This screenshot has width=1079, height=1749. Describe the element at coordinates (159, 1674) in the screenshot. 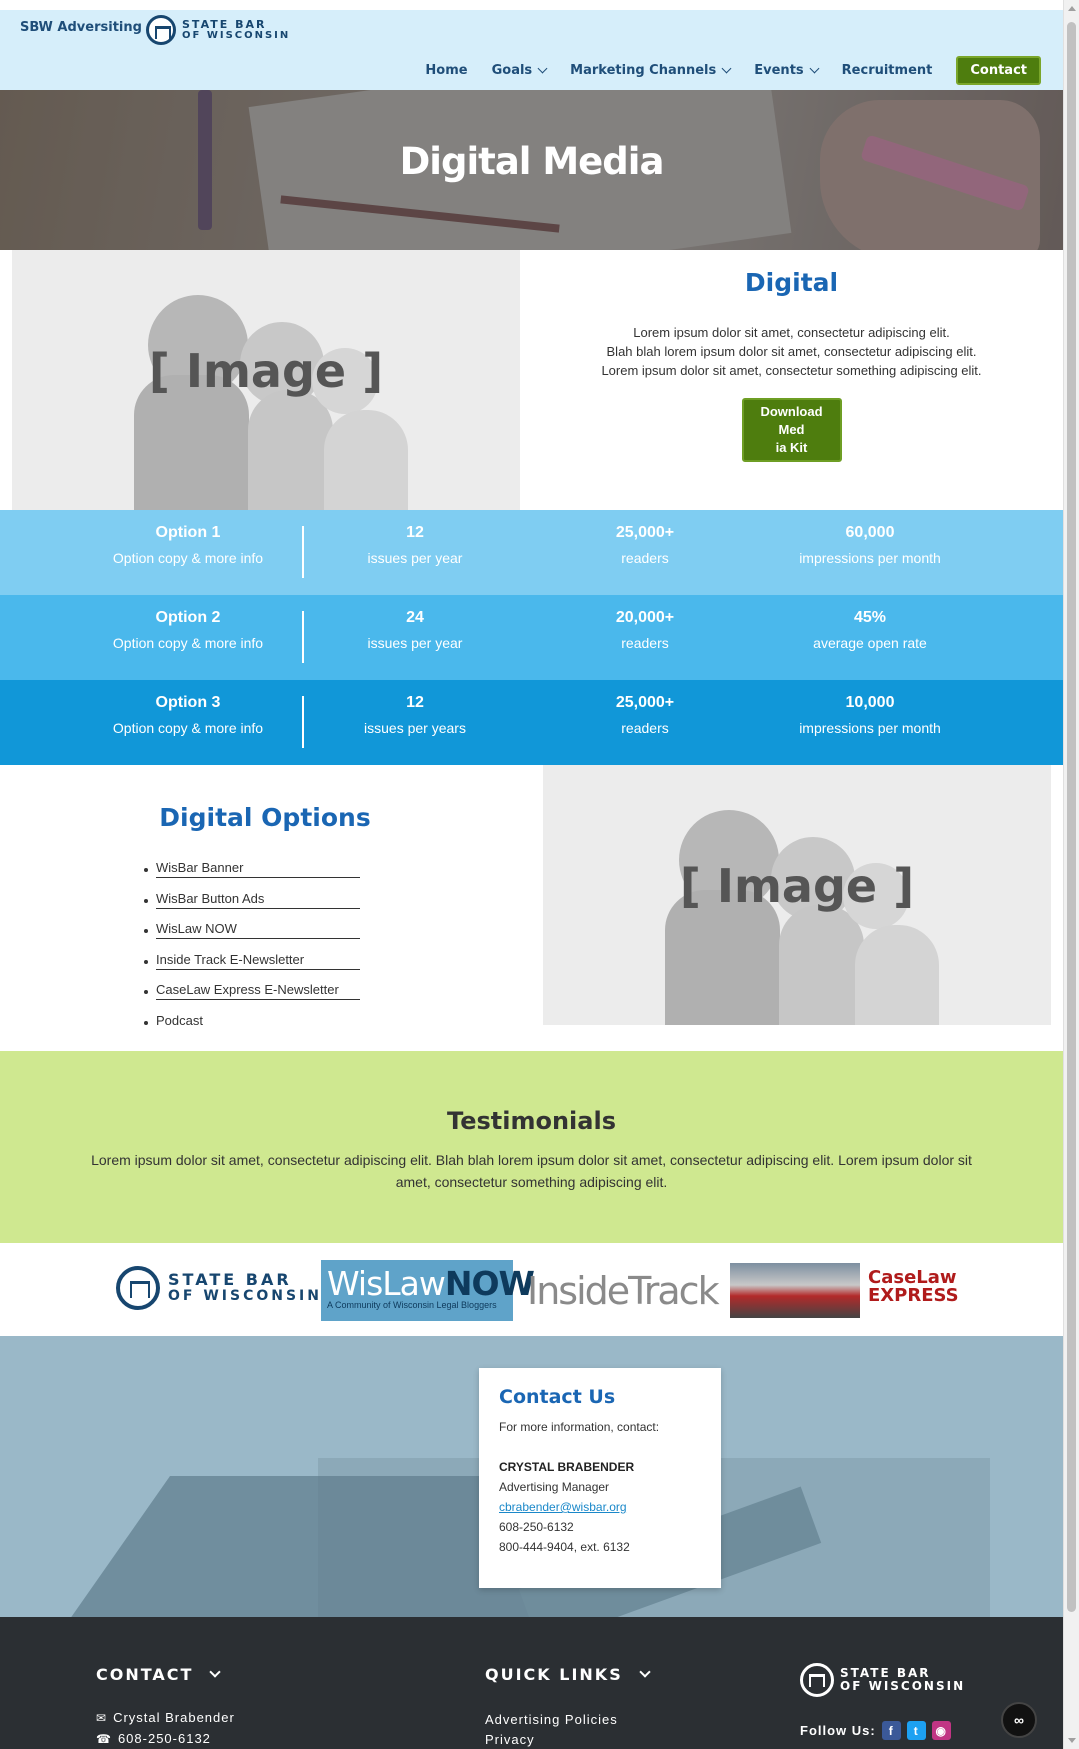

I see `footer-contact-toggle: CONTACT` at that location.